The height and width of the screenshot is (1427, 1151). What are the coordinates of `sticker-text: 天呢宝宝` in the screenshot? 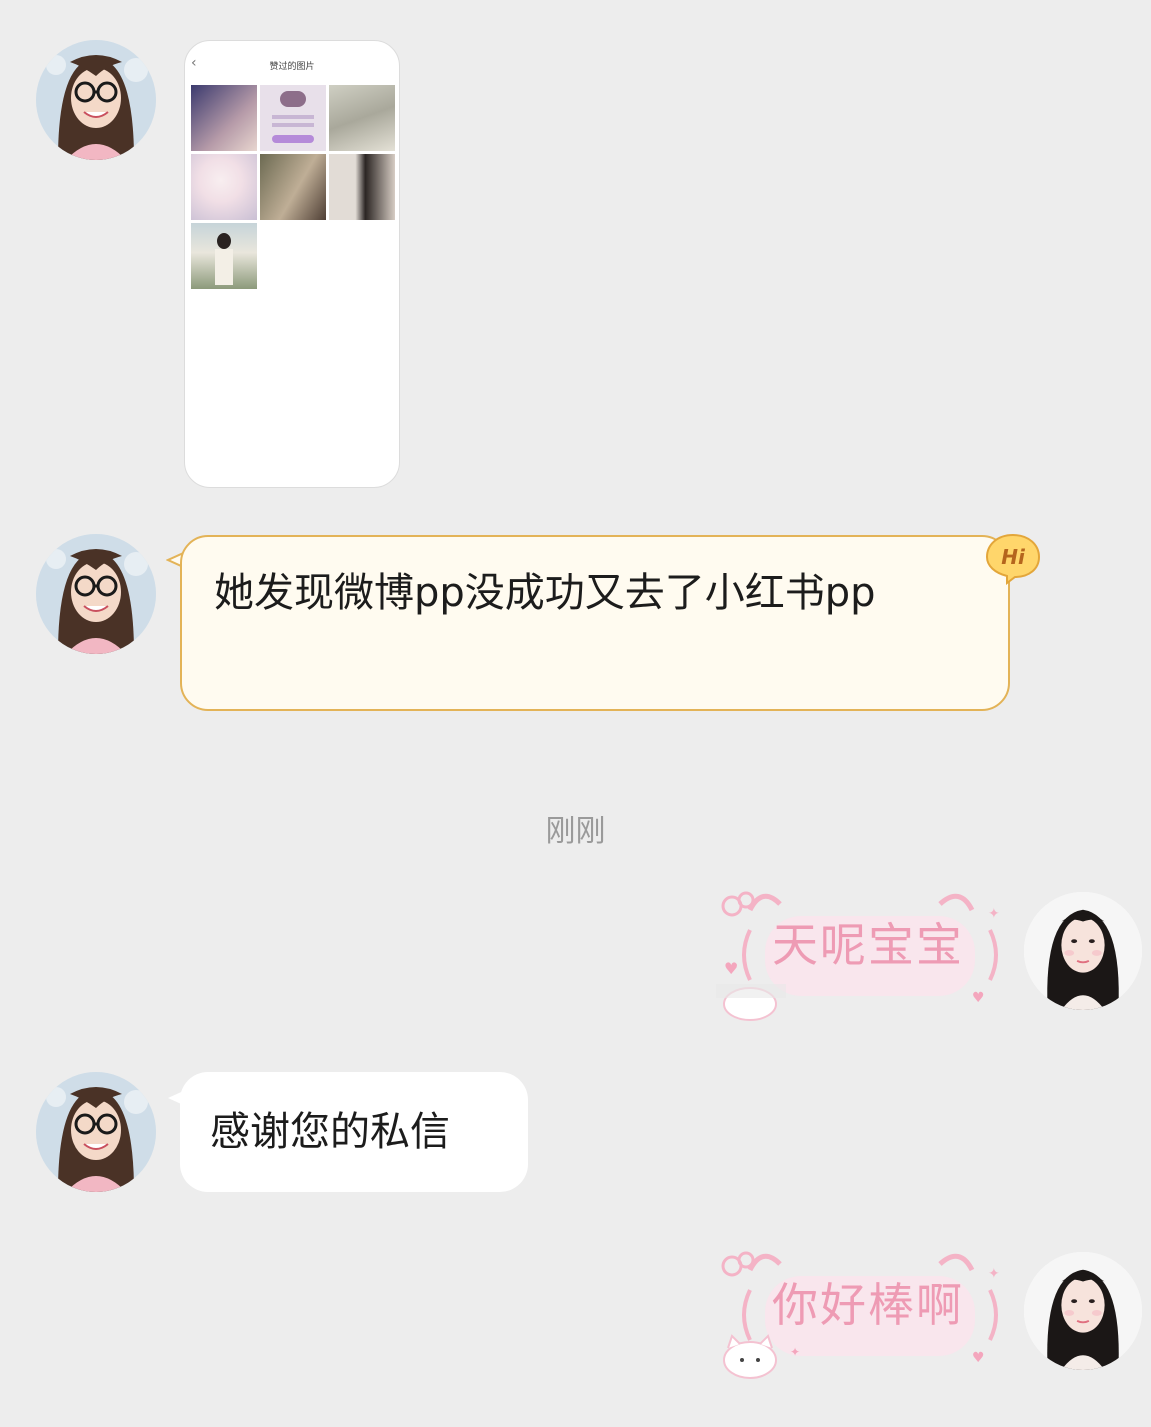 It's located at (868, 945).